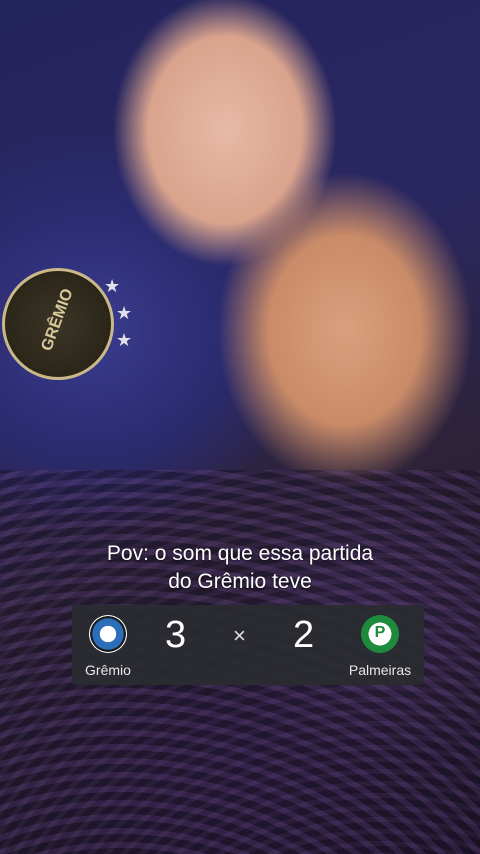 Image resolution: width=480 pixels, height=854 pixels. What do you see at coordinates (380, 634) in the screenshot?
I see `palmeiras-logo-icon` at bounding box center [380, 634].